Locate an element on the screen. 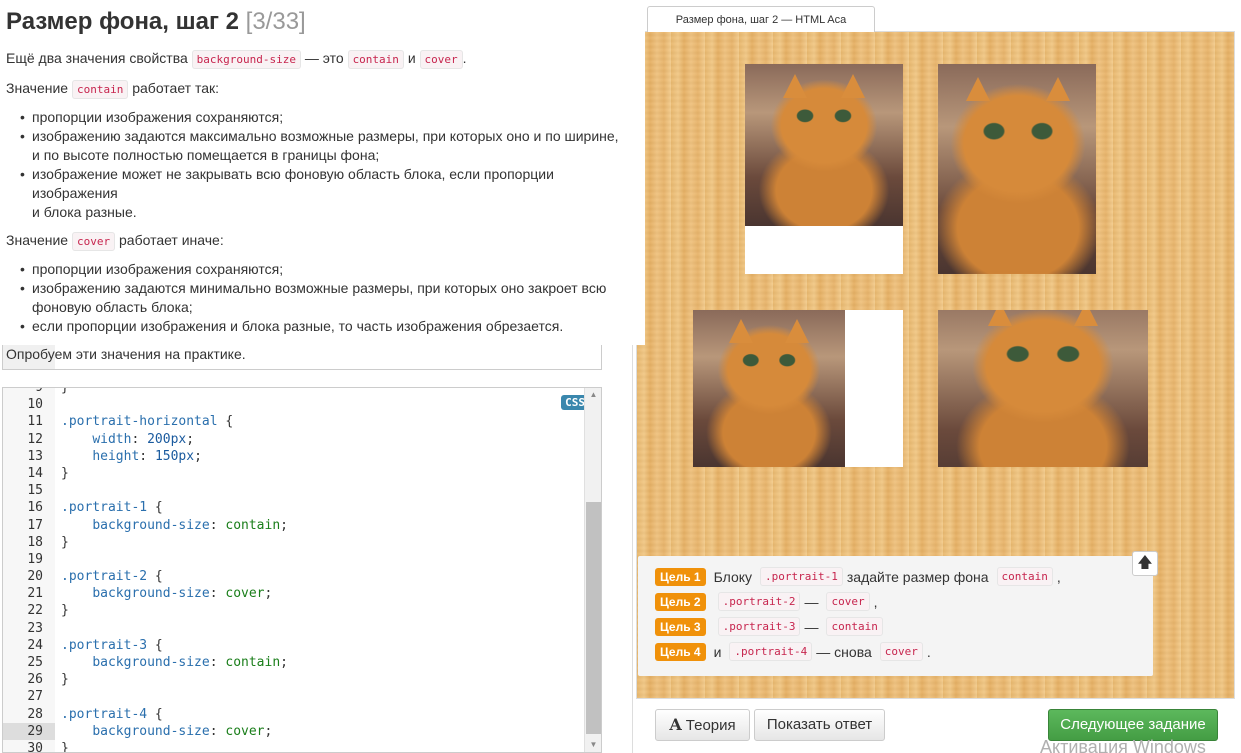 The image size is (1241, 753). line-number: 14 is located at coordinates (29, 473).